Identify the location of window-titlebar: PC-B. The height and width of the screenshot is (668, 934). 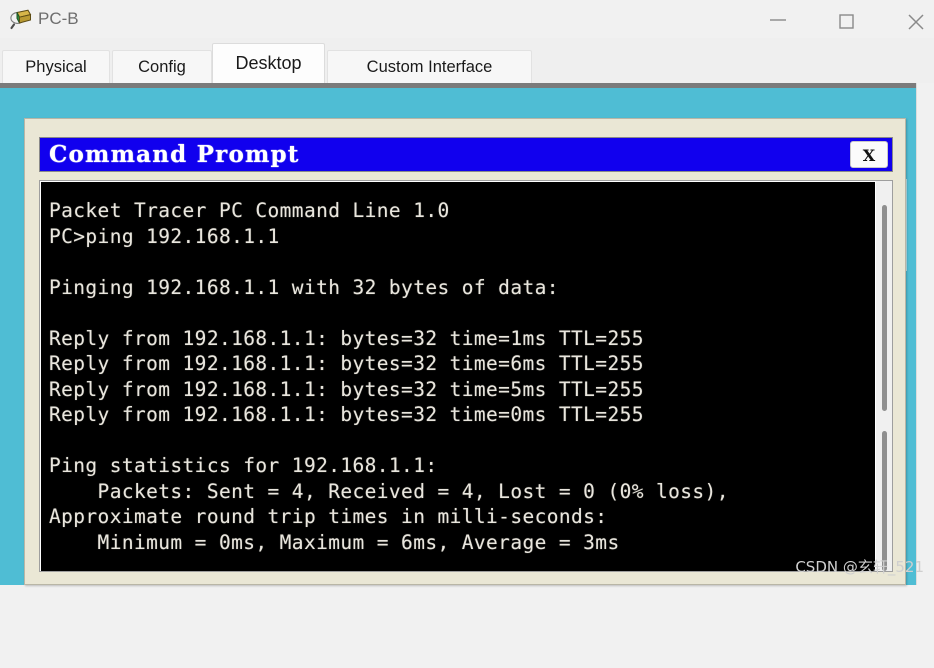
(467, 19).